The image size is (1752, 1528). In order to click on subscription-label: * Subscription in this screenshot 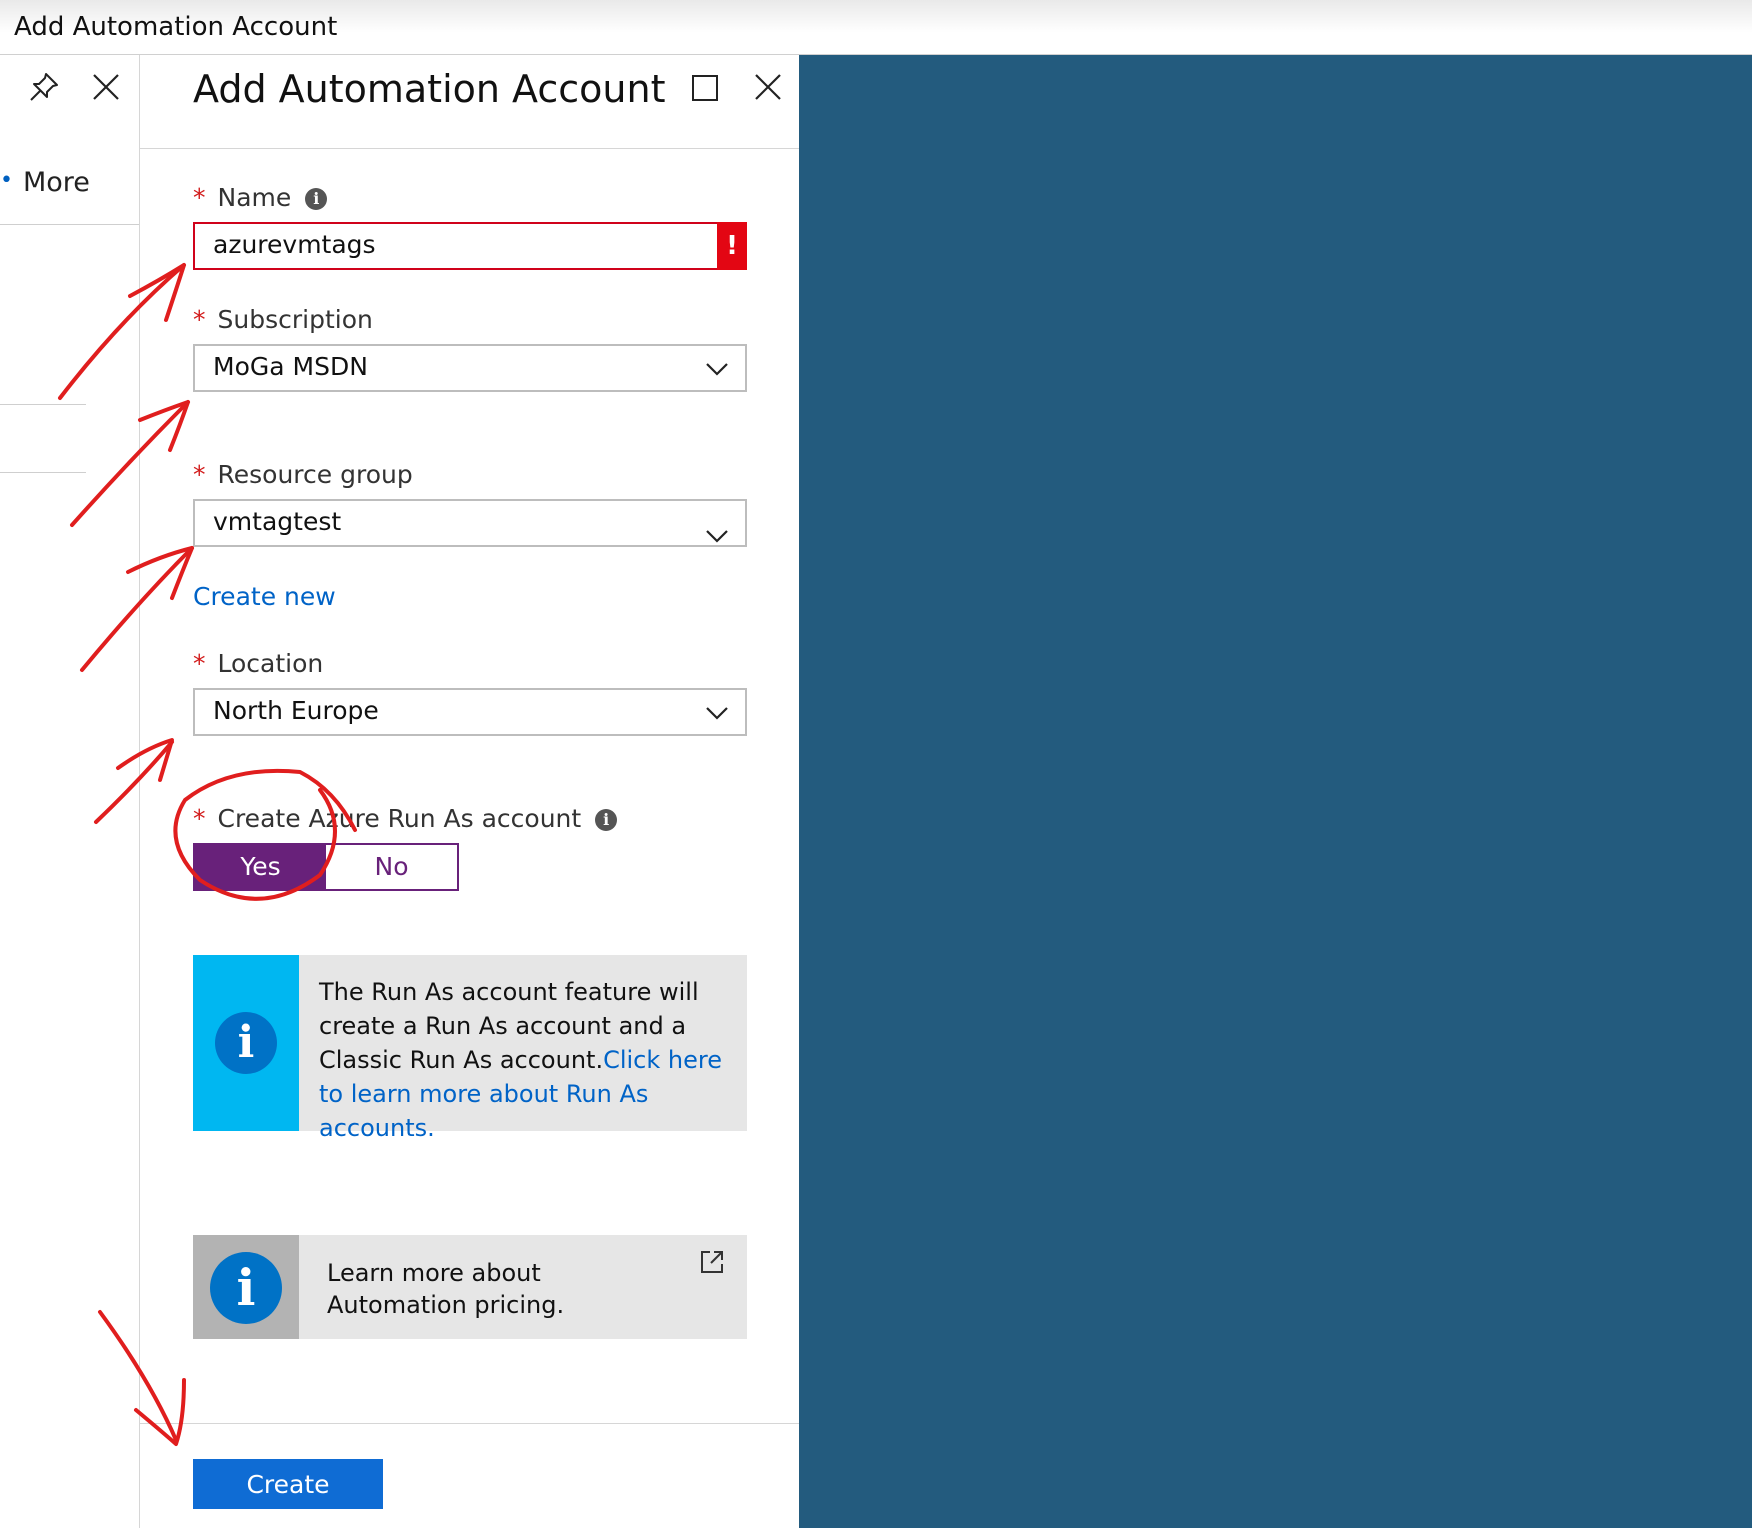, I will do `click(283, 319)`.